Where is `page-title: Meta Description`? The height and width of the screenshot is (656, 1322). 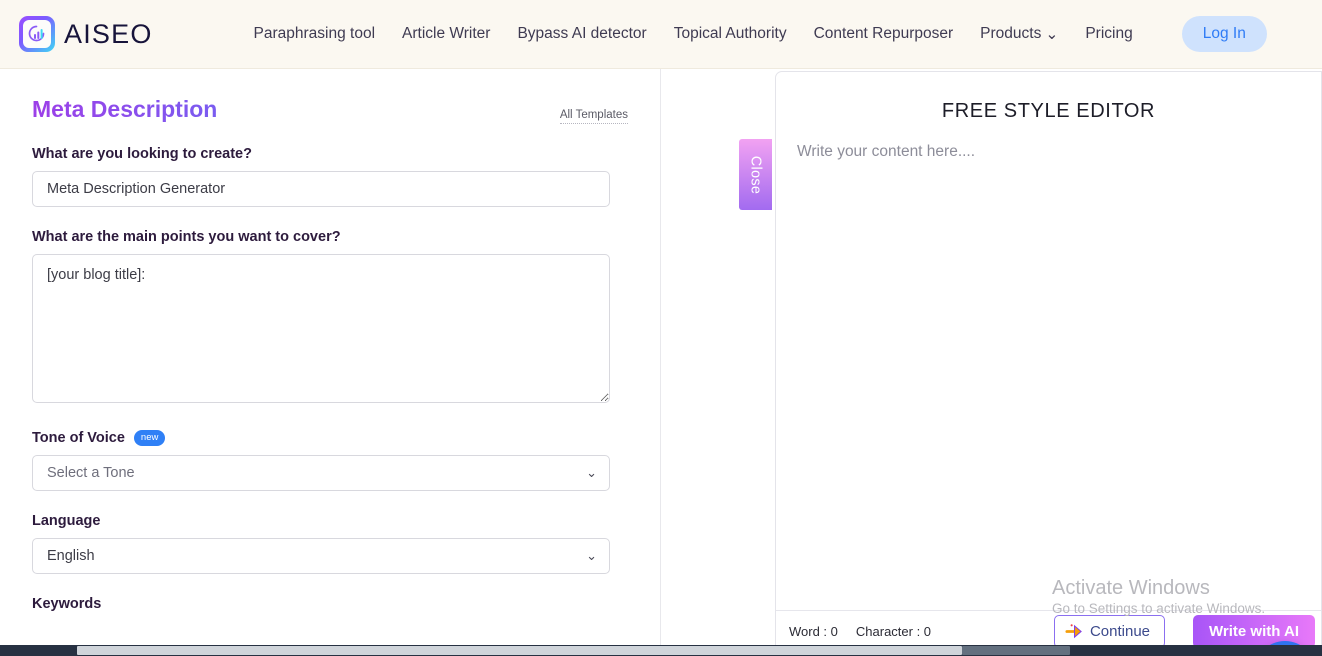
page-title: Meta Description is located at coordinates (125, 109).